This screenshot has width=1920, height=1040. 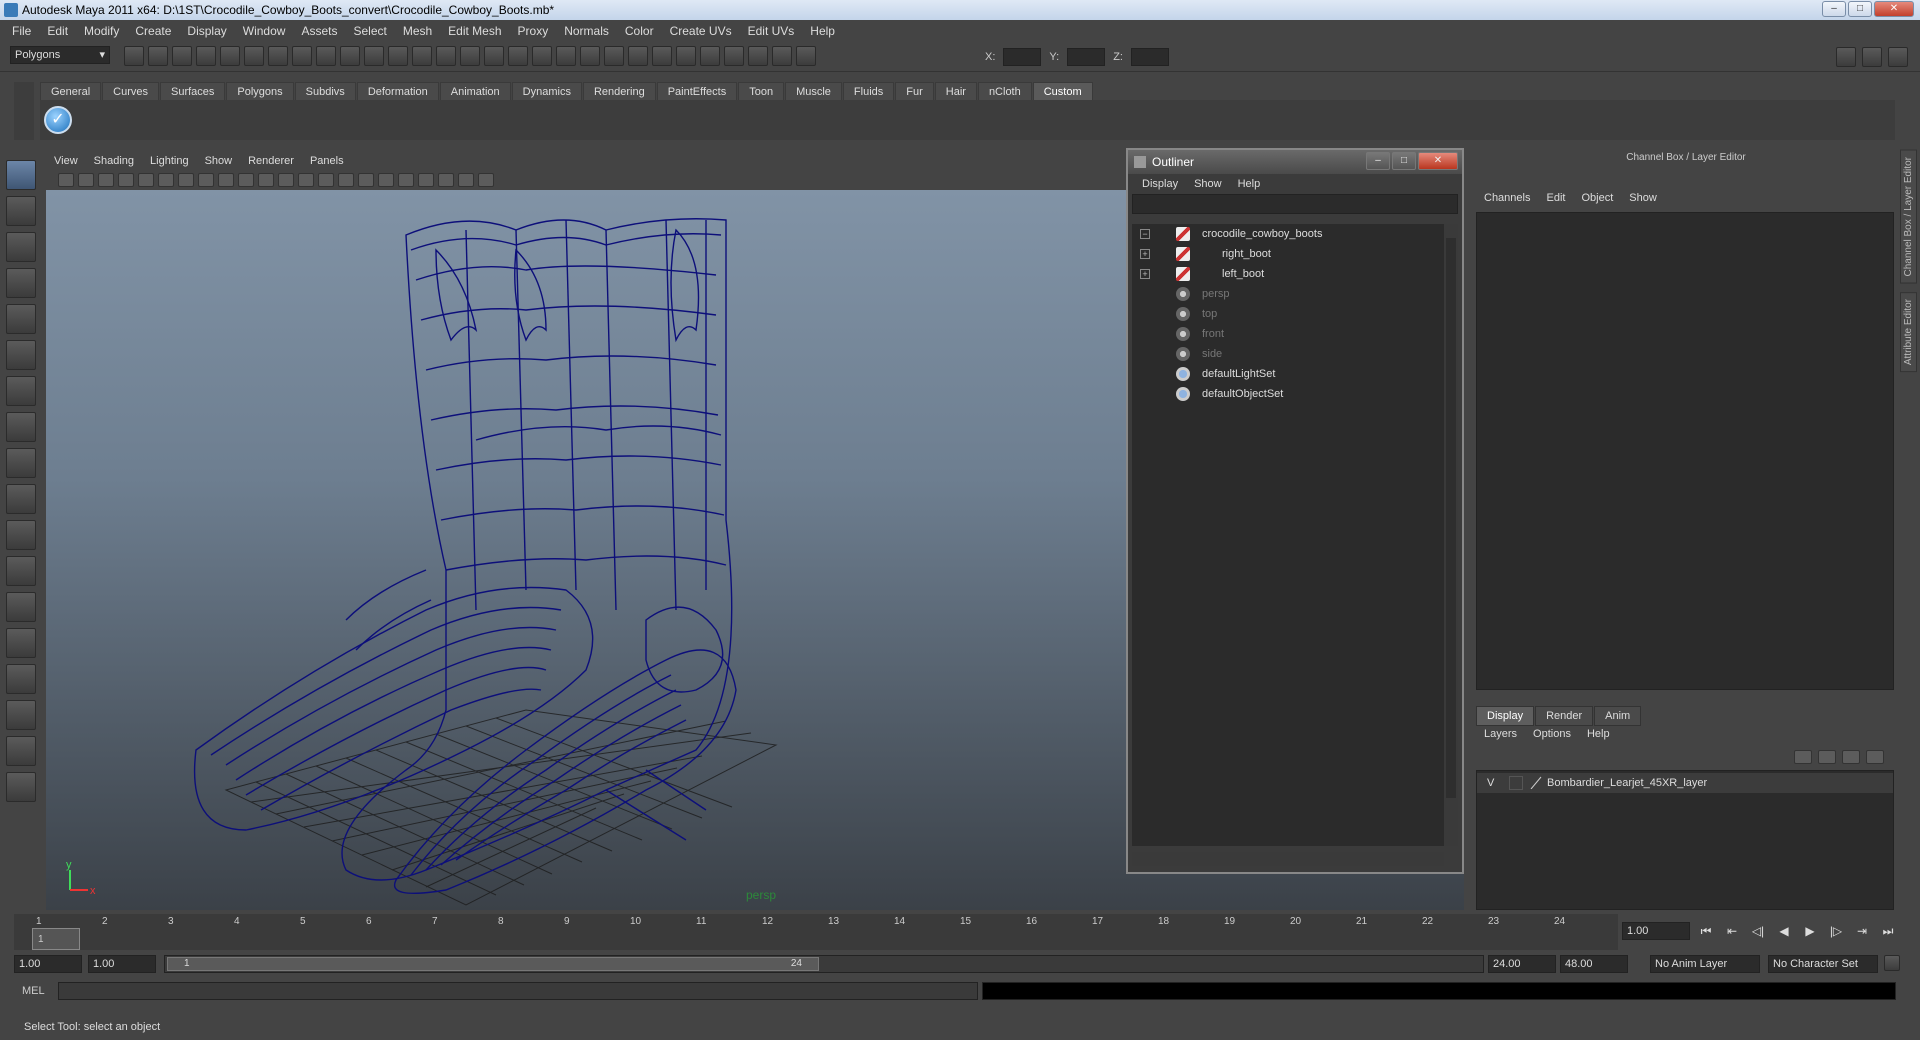 What do you see at coordinates (278, 56) in the screenshot?
I see `snap-grid-icon` at bounding box center [278, 56].